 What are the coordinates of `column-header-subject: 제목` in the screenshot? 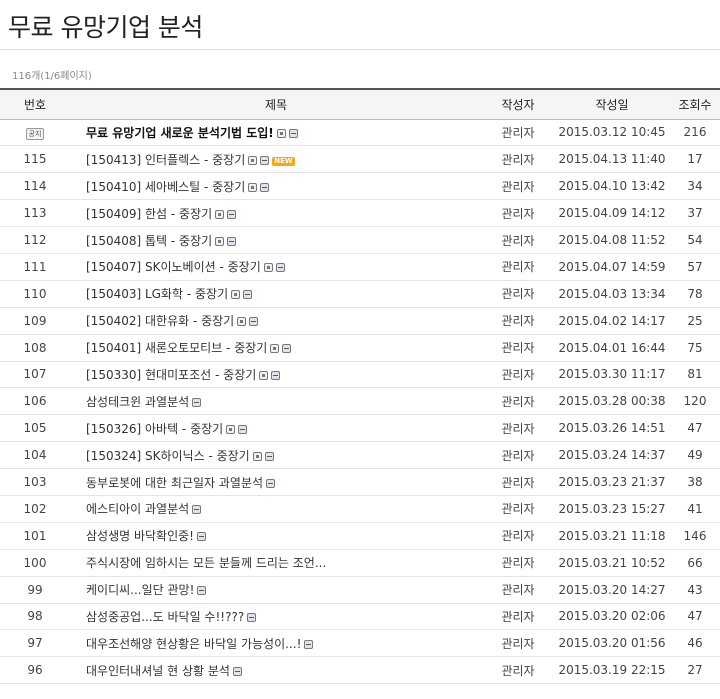 It's located at (276, 104).